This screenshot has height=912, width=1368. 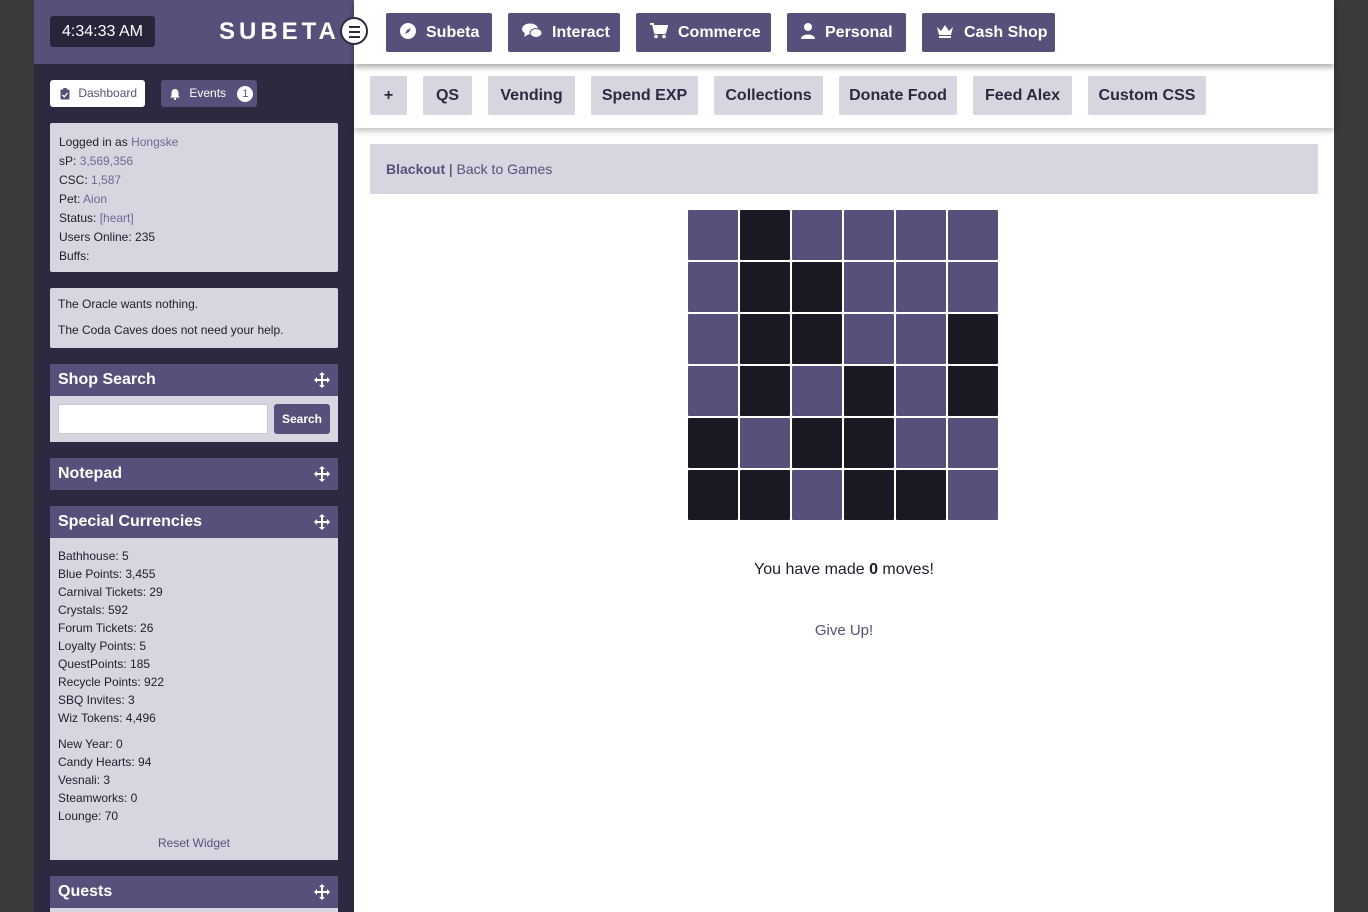 I want to click on status-value: [heart], so click(x=117, y=218).